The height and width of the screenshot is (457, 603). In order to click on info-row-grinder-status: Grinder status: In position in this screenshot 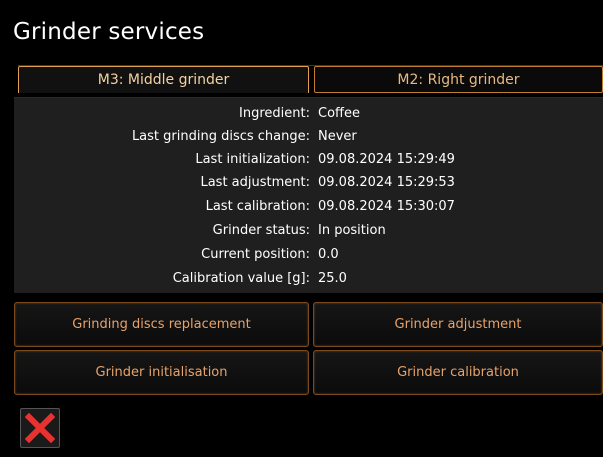, I will do `click(308, 231)`.